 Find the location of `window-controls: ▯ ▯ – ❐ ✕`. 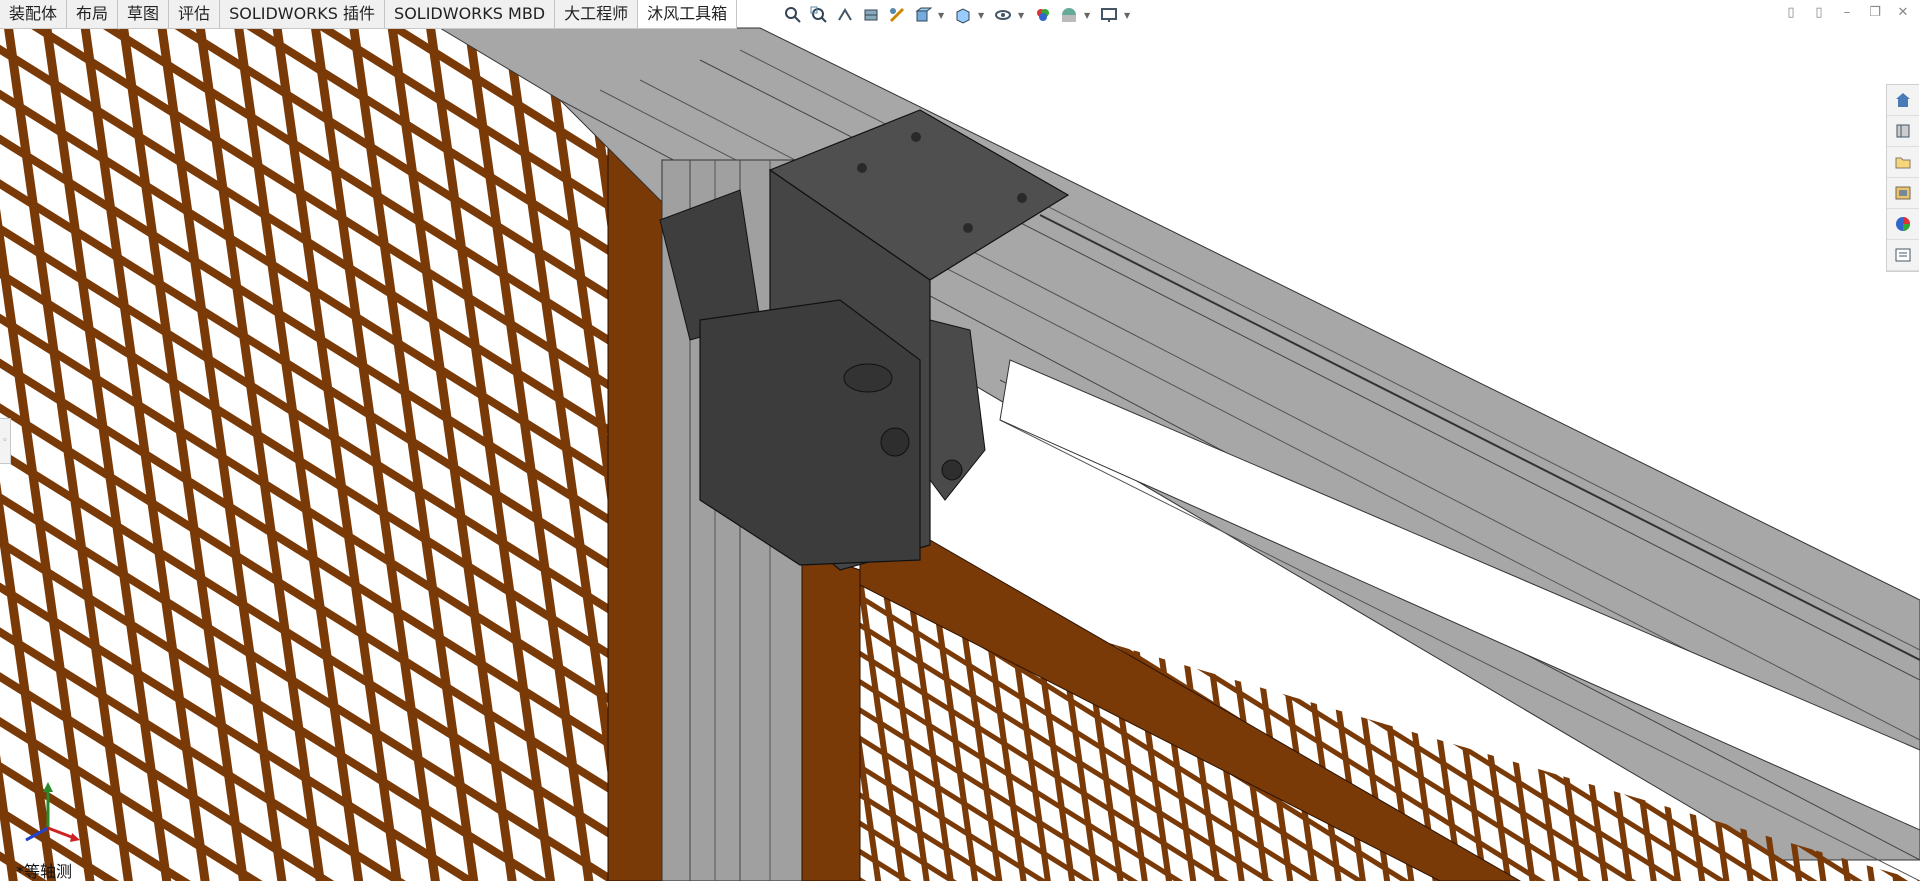

window-controls: ▯ ▯ – ❐ ✕ is located at coordinates (1847, 13).